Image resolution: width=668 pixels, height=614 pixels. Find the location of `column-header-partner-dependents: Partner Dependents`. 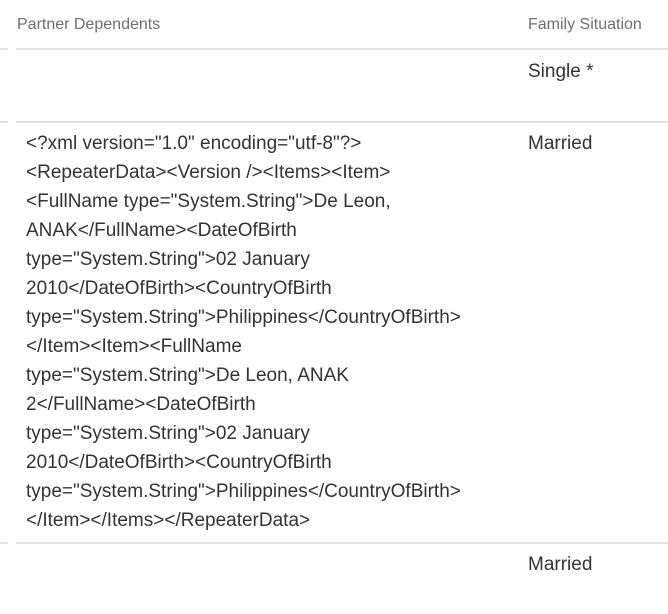

column-header-partner-dependents: Partner Dependents is located at coordinates (88, 25).